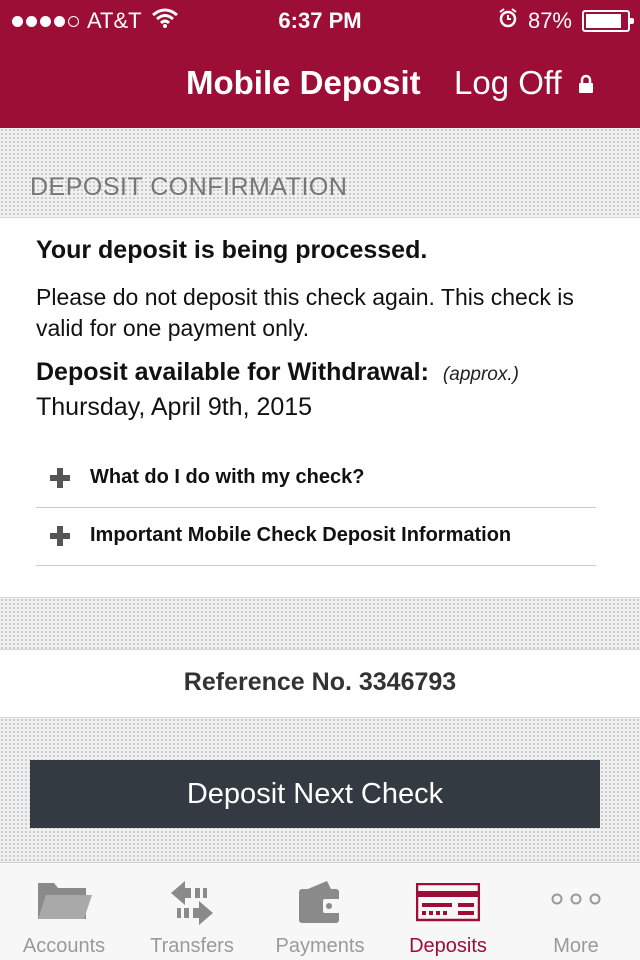  I want to click on alarm-icon, so click(508, 21).